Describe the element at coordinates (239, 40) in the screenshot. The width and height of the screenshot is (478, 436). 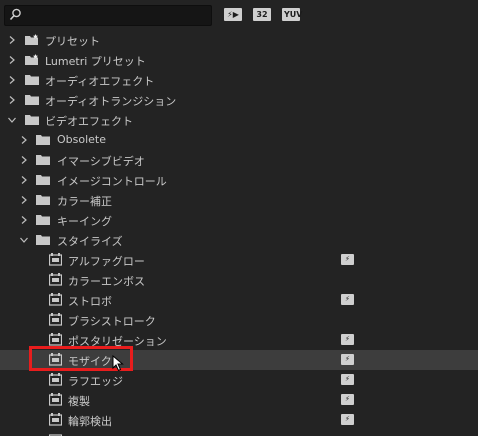
I see `tree-item-presets: プリセット` at that location.